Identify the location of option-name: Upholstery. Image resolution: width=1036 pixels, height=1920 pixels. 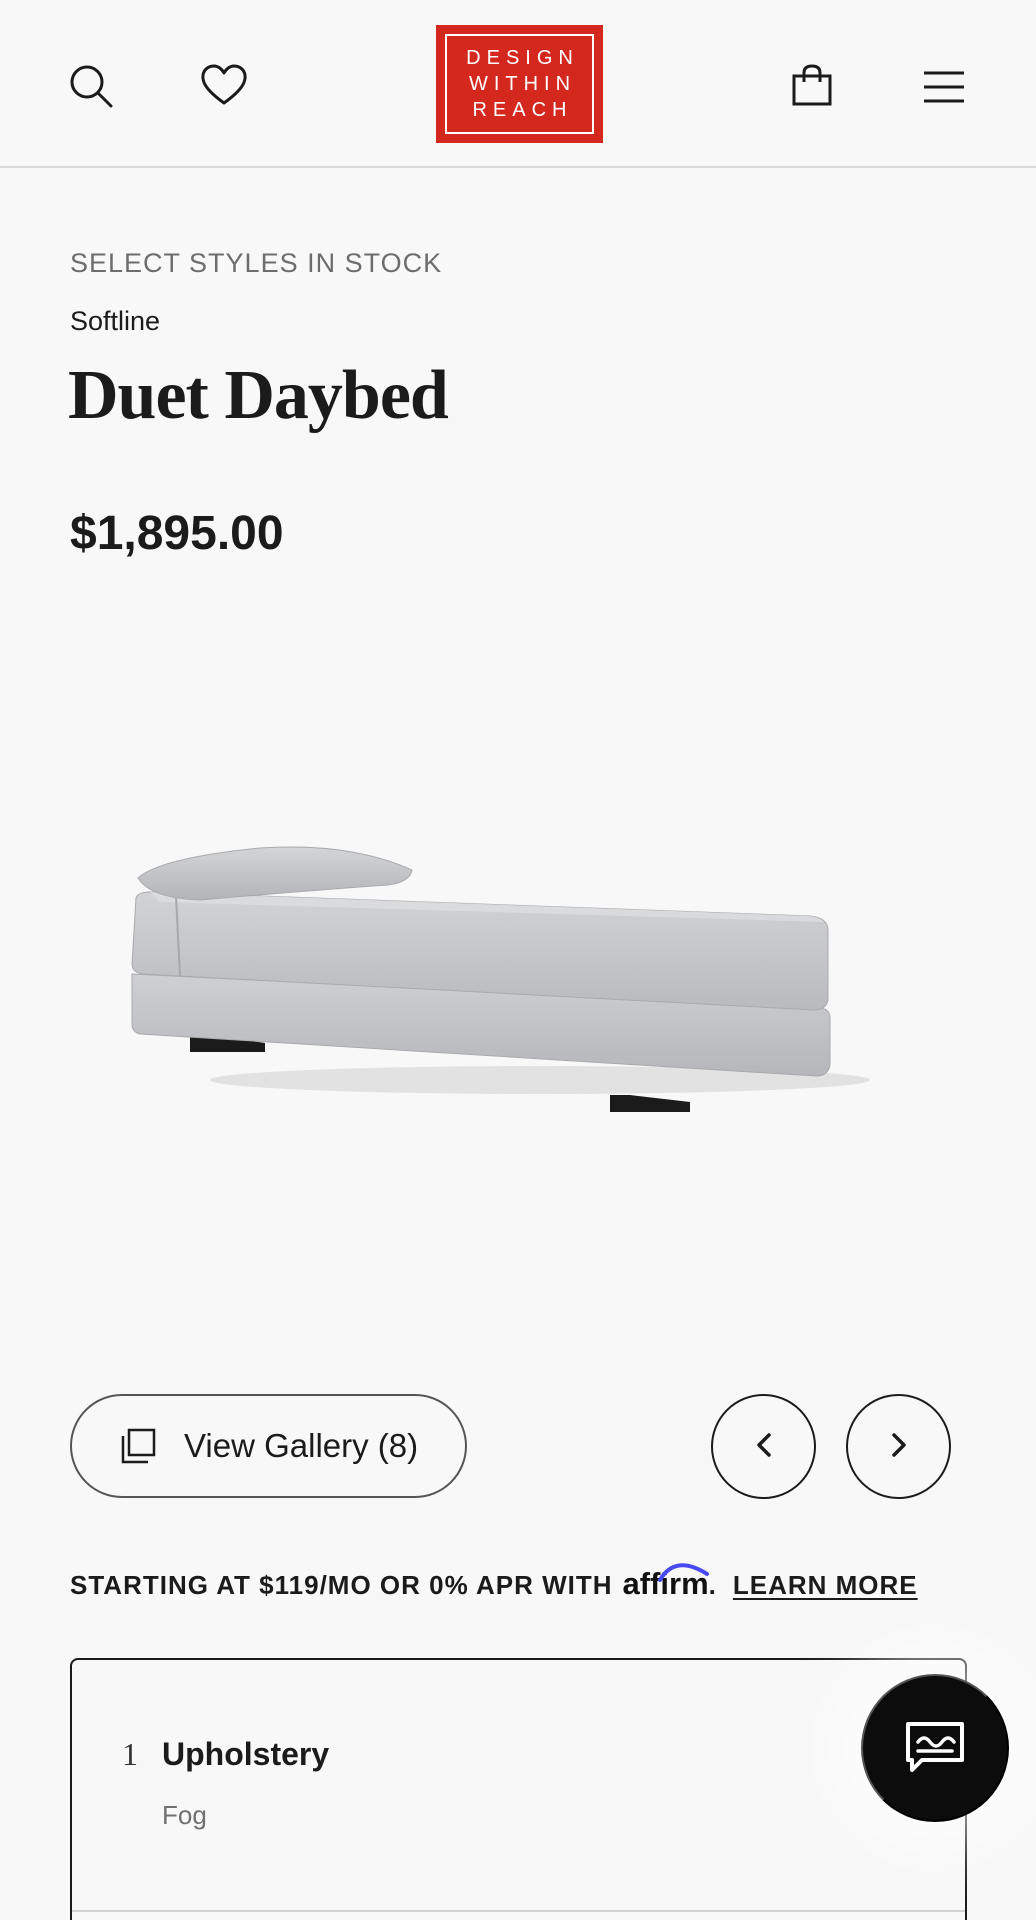
(246, 1754).